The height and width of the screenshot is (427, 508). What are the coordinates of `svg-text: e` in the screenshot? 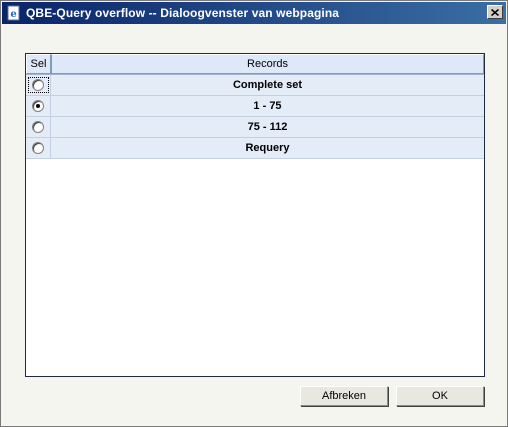 It's located at (13, 14).